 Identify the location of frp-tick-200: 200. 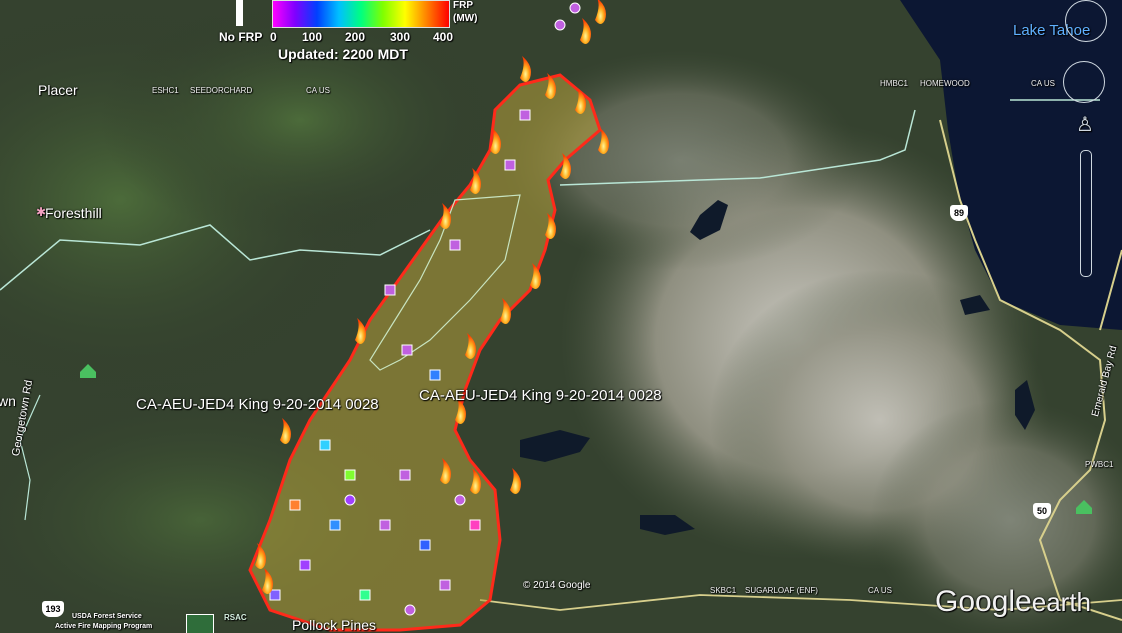
(355, 37).